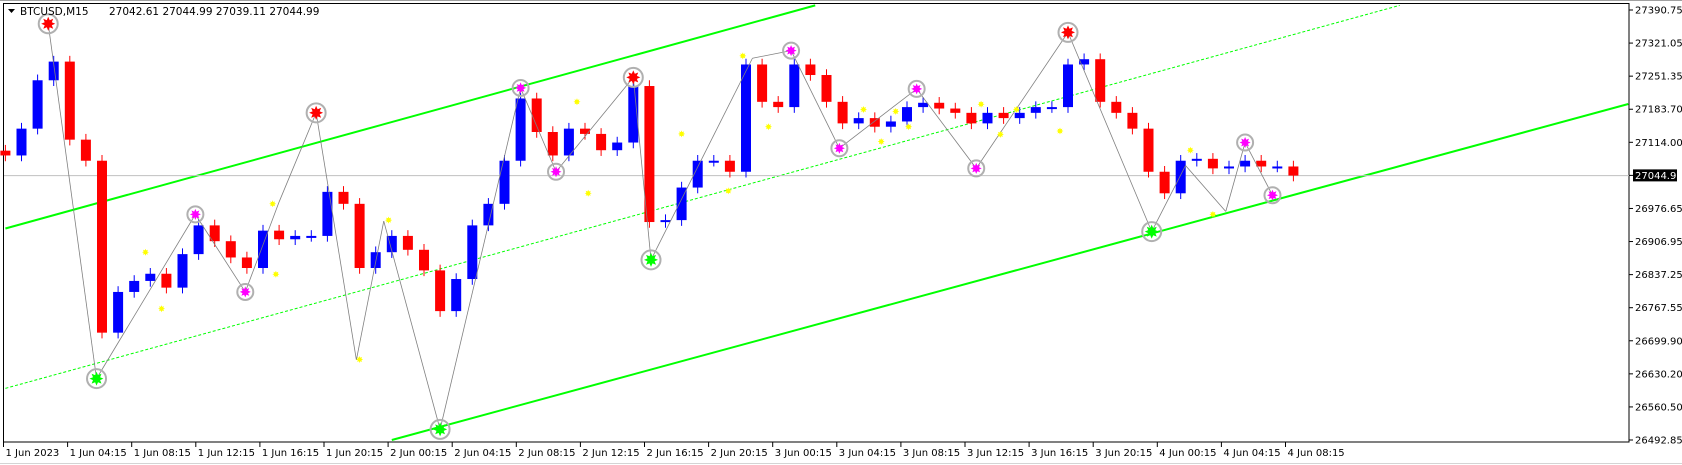 This screenshot has height=465, width=1682. Describe the element at coordinates (1123, 453) in the screenshot. I see `time-label: 3 Jun 20:15` at that location.